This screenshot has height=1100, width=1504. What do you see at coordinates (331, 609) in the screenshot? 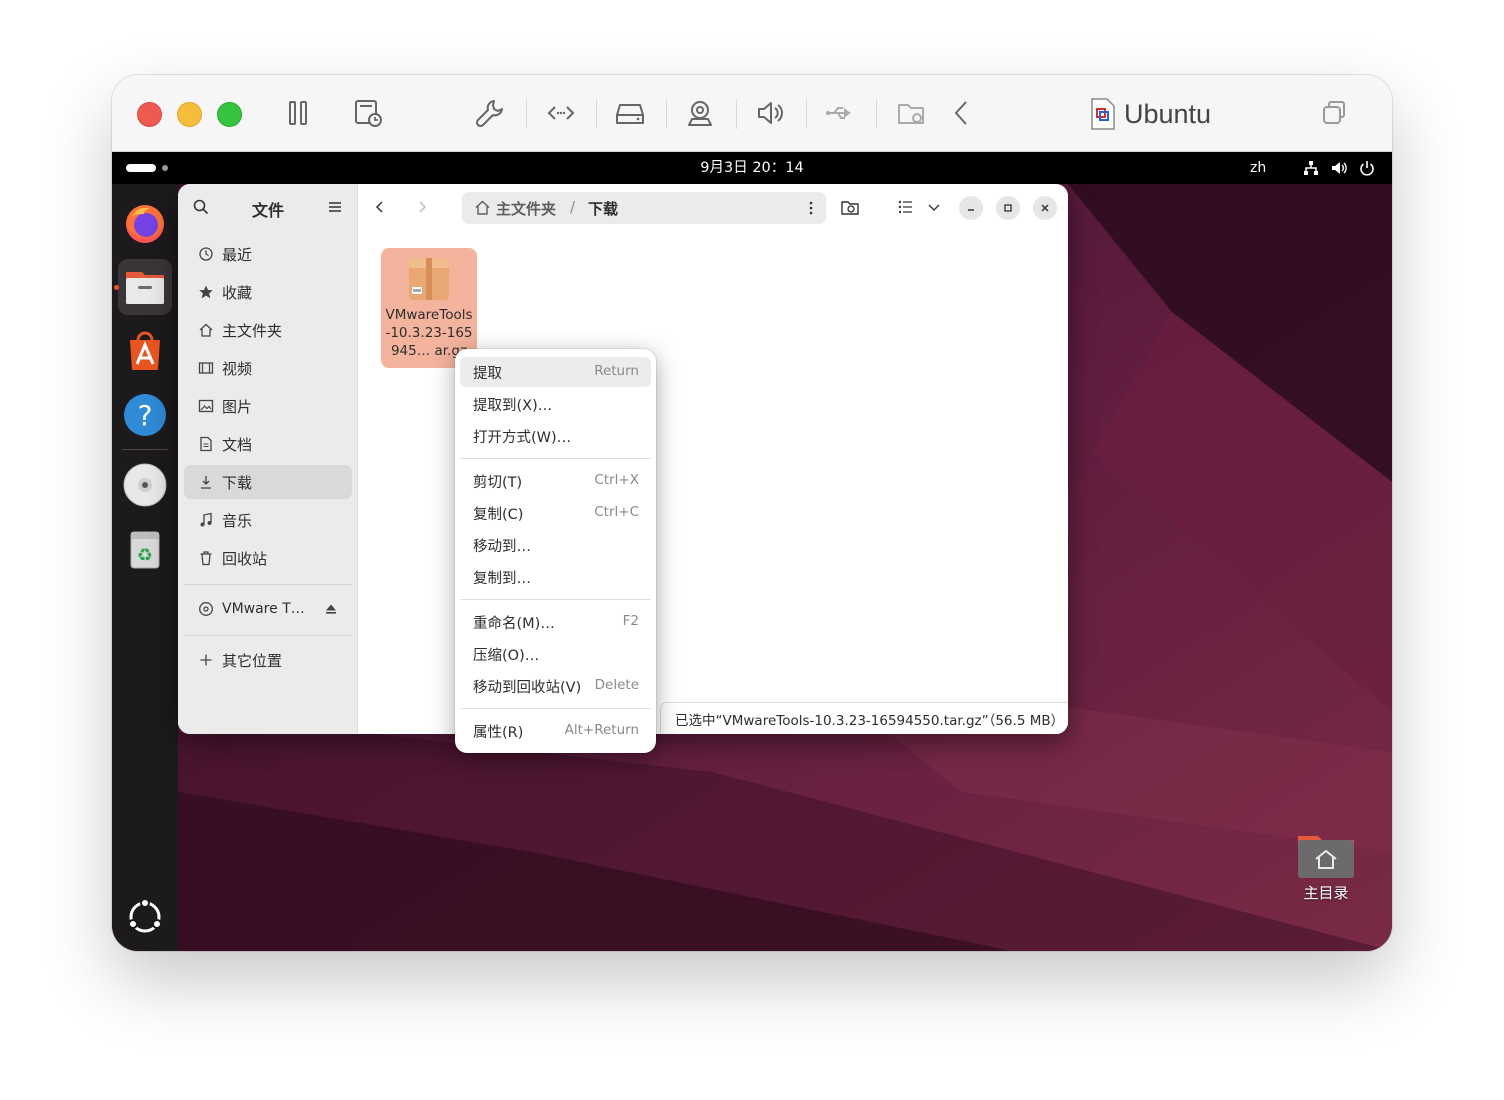
I see `eject-icon` at bounding box center [331, 609].